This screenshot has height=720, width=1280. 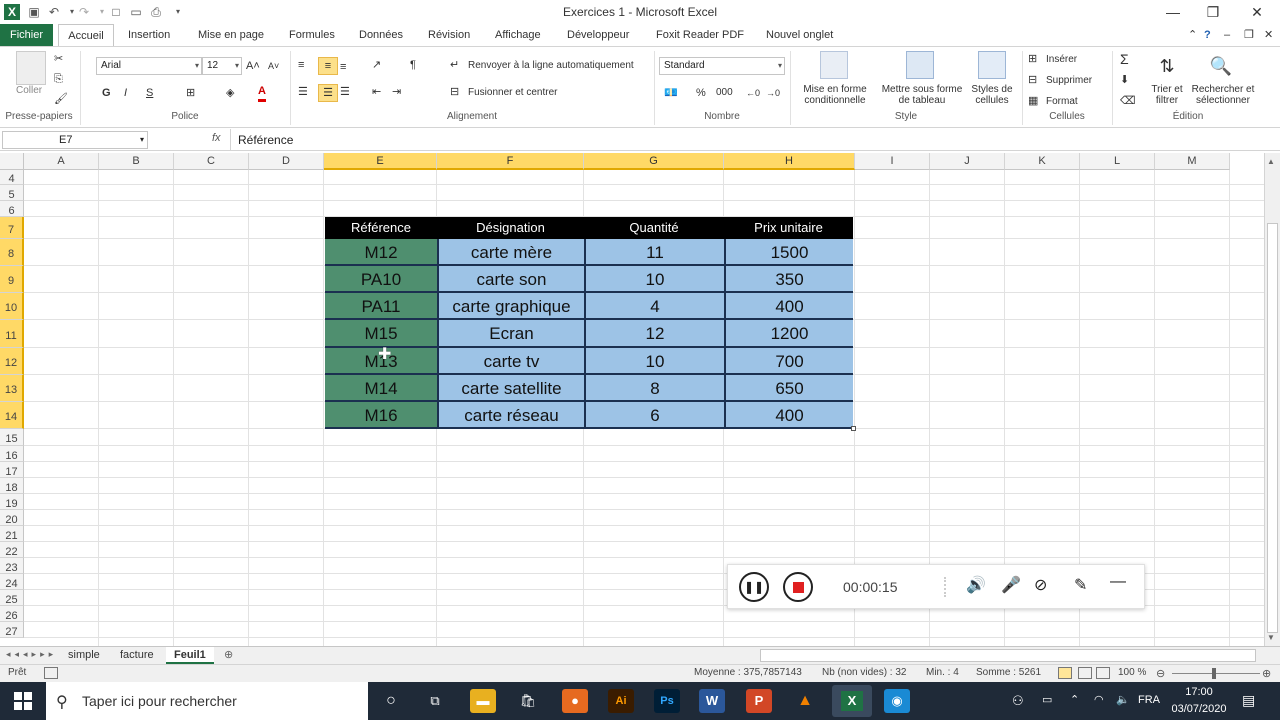 What do you see at coordinates (510, 228) in the screenshot?
I see `table-header-cell: Désignation` at bounding box center [510, 228].